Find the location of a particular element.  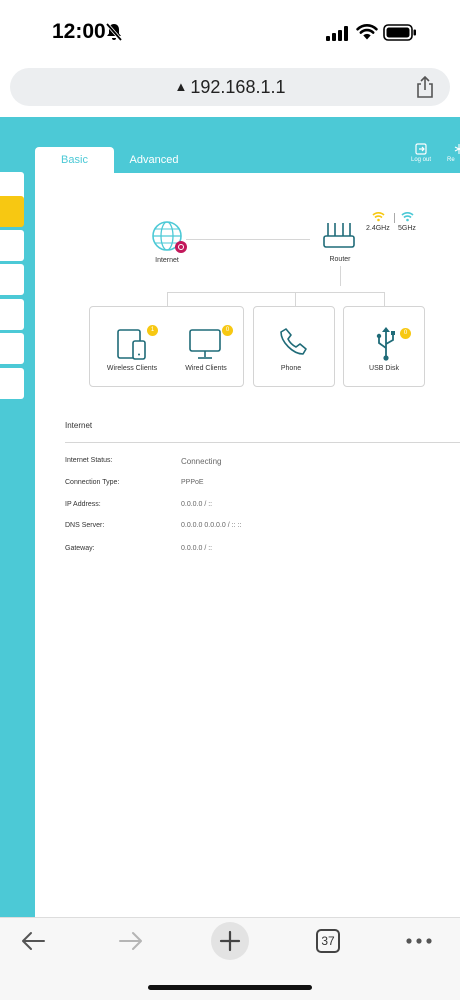

wired-clients-icon is located at coordinates (206, 344).